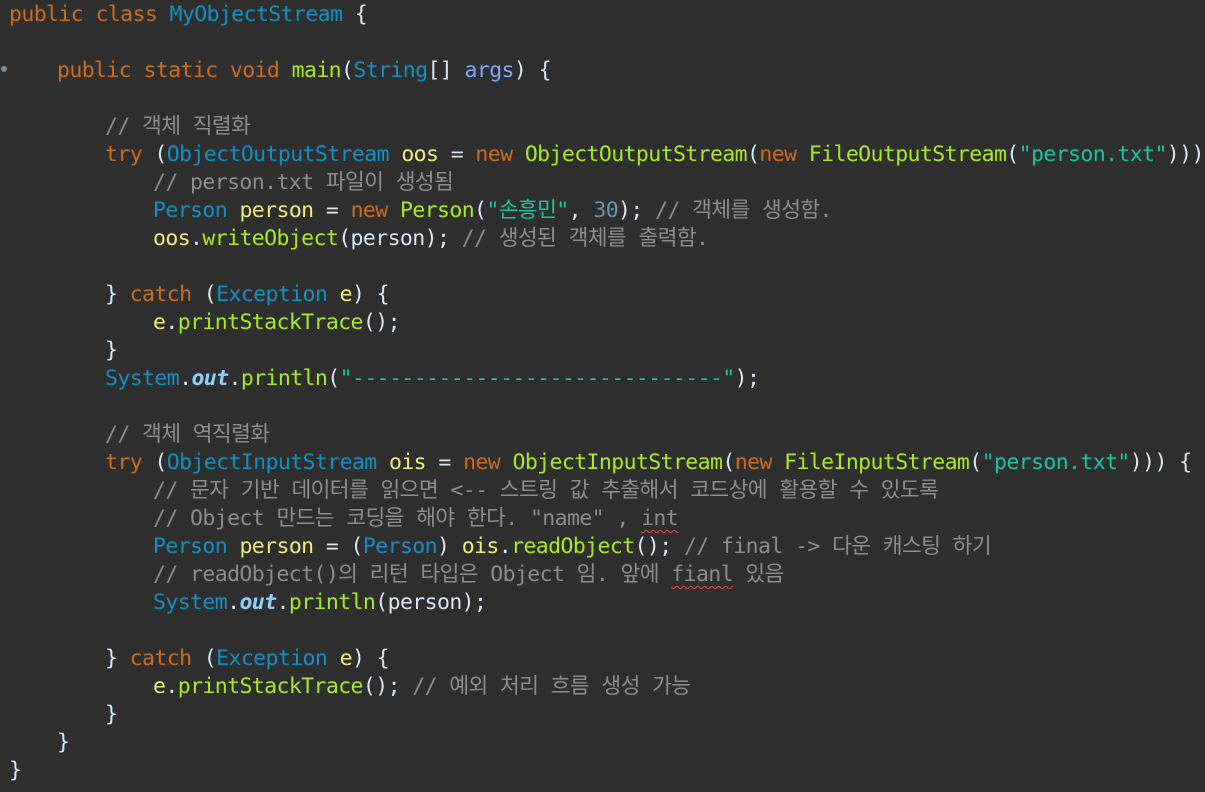 This screenshot has width=1205, height=792. What do you see at coordinates (271, 462) in the screenshot?
I see `code-token: ObjectInputStream` at bounding box center [271, 462].